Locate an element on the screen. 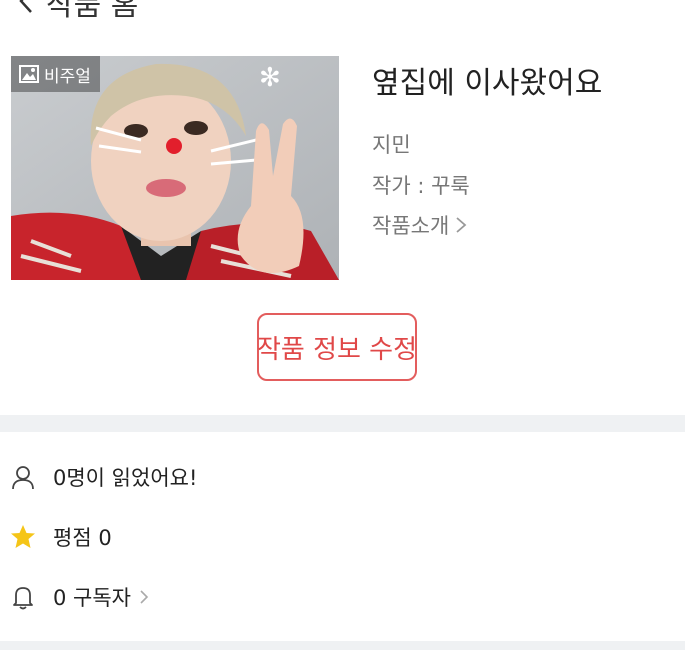 This screenshot has height=650, width=685. rating-row: 평점 0 is located at coordinates (61, 537).